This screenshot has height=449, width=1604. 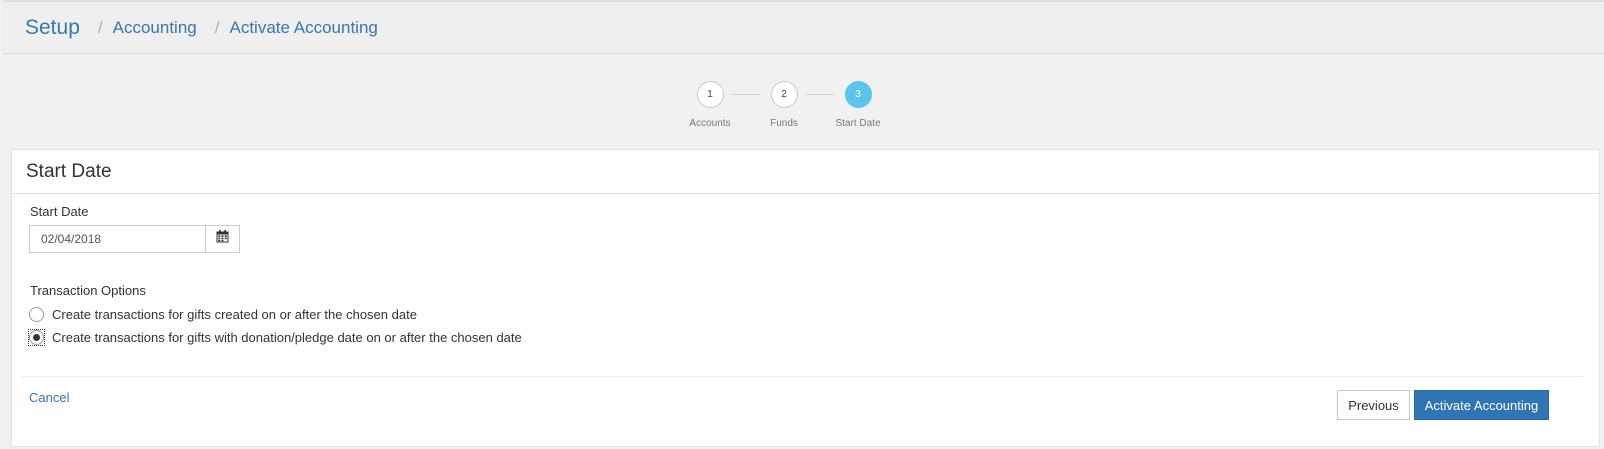 What do you see at coordinates (802, 111) in the screenshot?
I see `wizard-steps: 1 Accounts 2 Funds 3 Start Date` at bounding box center [802, 111].